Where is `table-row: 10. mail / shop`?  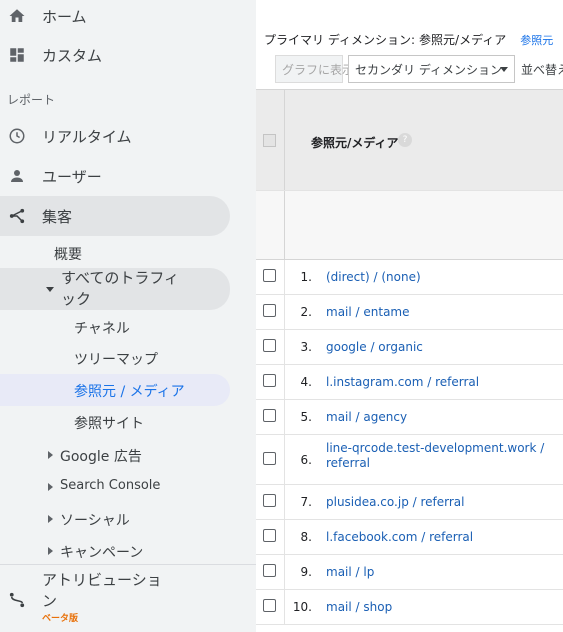
table-row: 10. mail / shop is located at coordinates (409, 607).